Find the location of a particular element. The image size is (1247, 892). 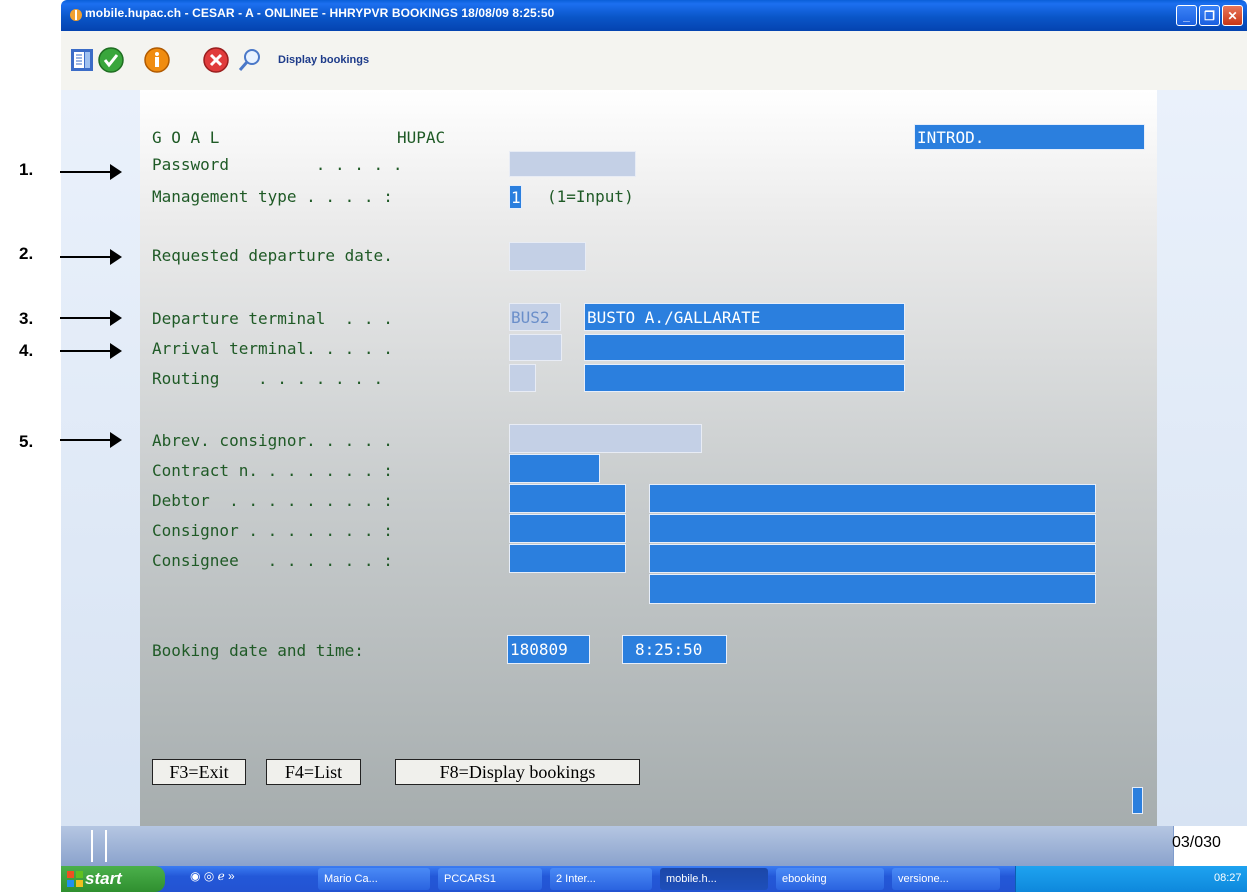

booking-date-field: 180809 is located at coordinates (548, 649).